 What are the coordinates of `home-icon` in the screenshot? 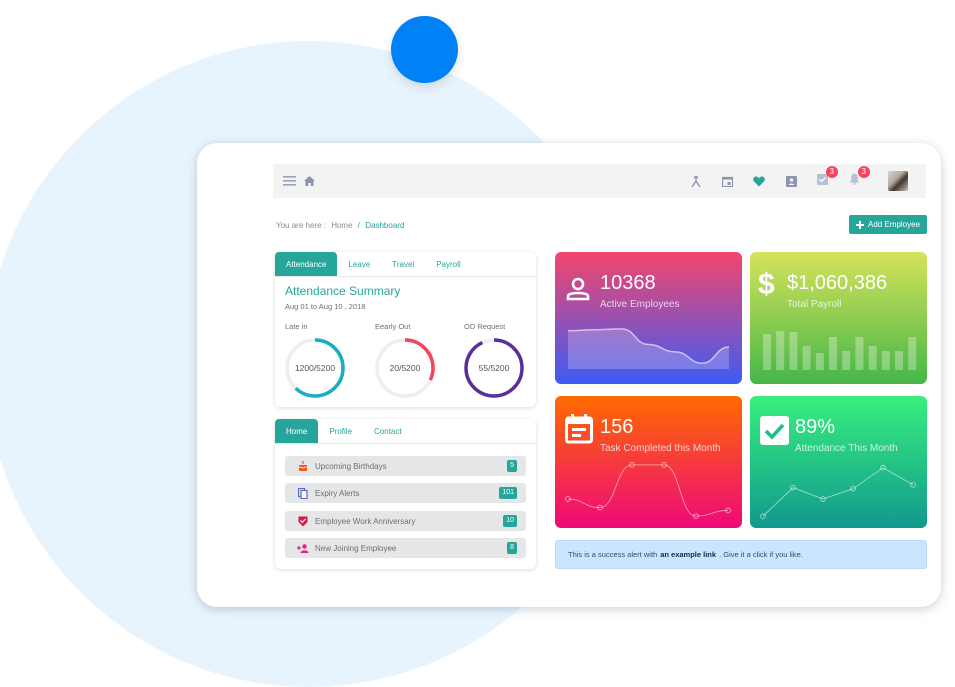 It's located at (309, 181).